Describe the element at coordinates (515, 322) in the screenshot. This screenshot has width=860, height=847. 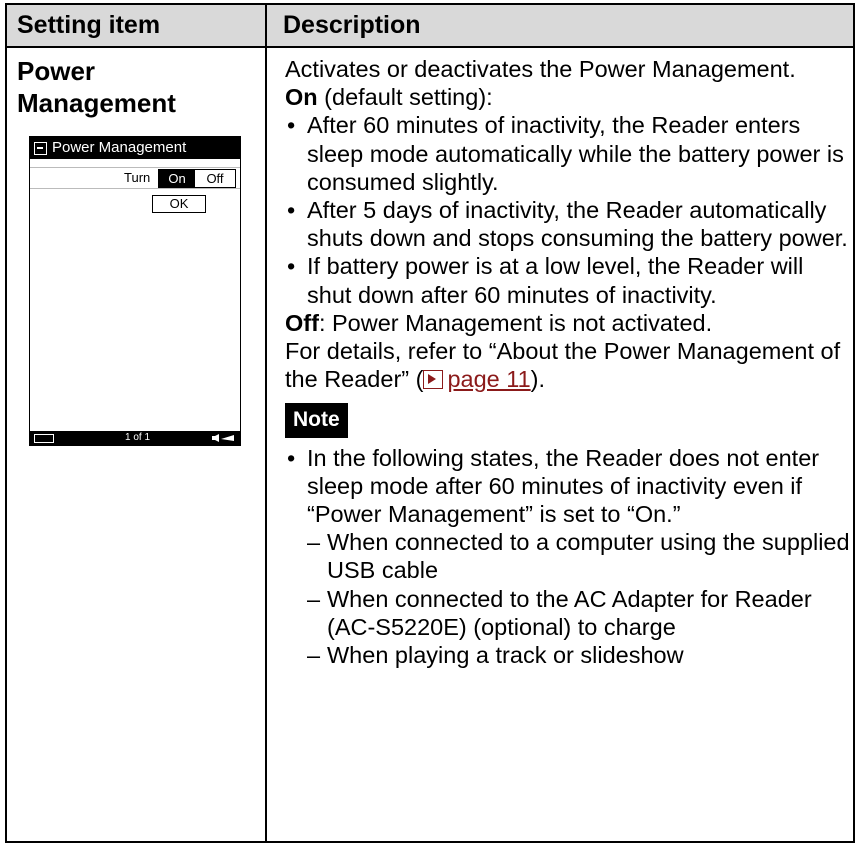
I see `off-rest: : Power Management is not activated.` at that location.